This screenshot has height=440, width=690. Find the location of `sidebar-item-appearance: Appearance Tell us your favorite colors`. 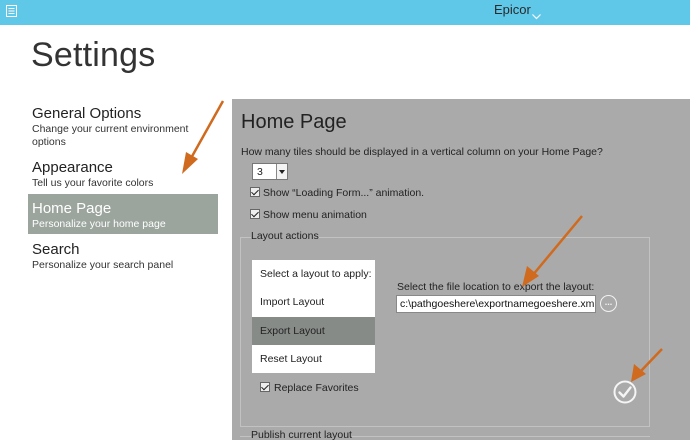

sidebar-item-appearance: Appearance Tell us your favorite colors is located at coordinates (123, 174).